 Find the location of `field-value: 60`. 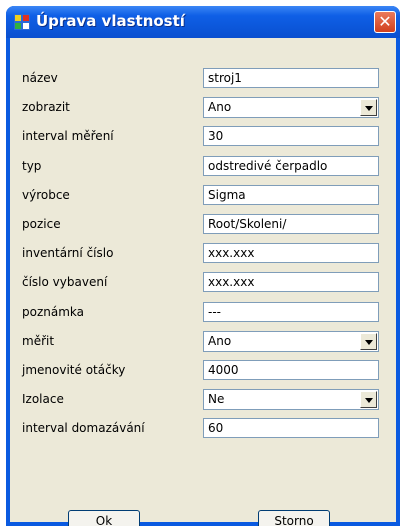

field-value: 60 is located at coordinates (216, 428).